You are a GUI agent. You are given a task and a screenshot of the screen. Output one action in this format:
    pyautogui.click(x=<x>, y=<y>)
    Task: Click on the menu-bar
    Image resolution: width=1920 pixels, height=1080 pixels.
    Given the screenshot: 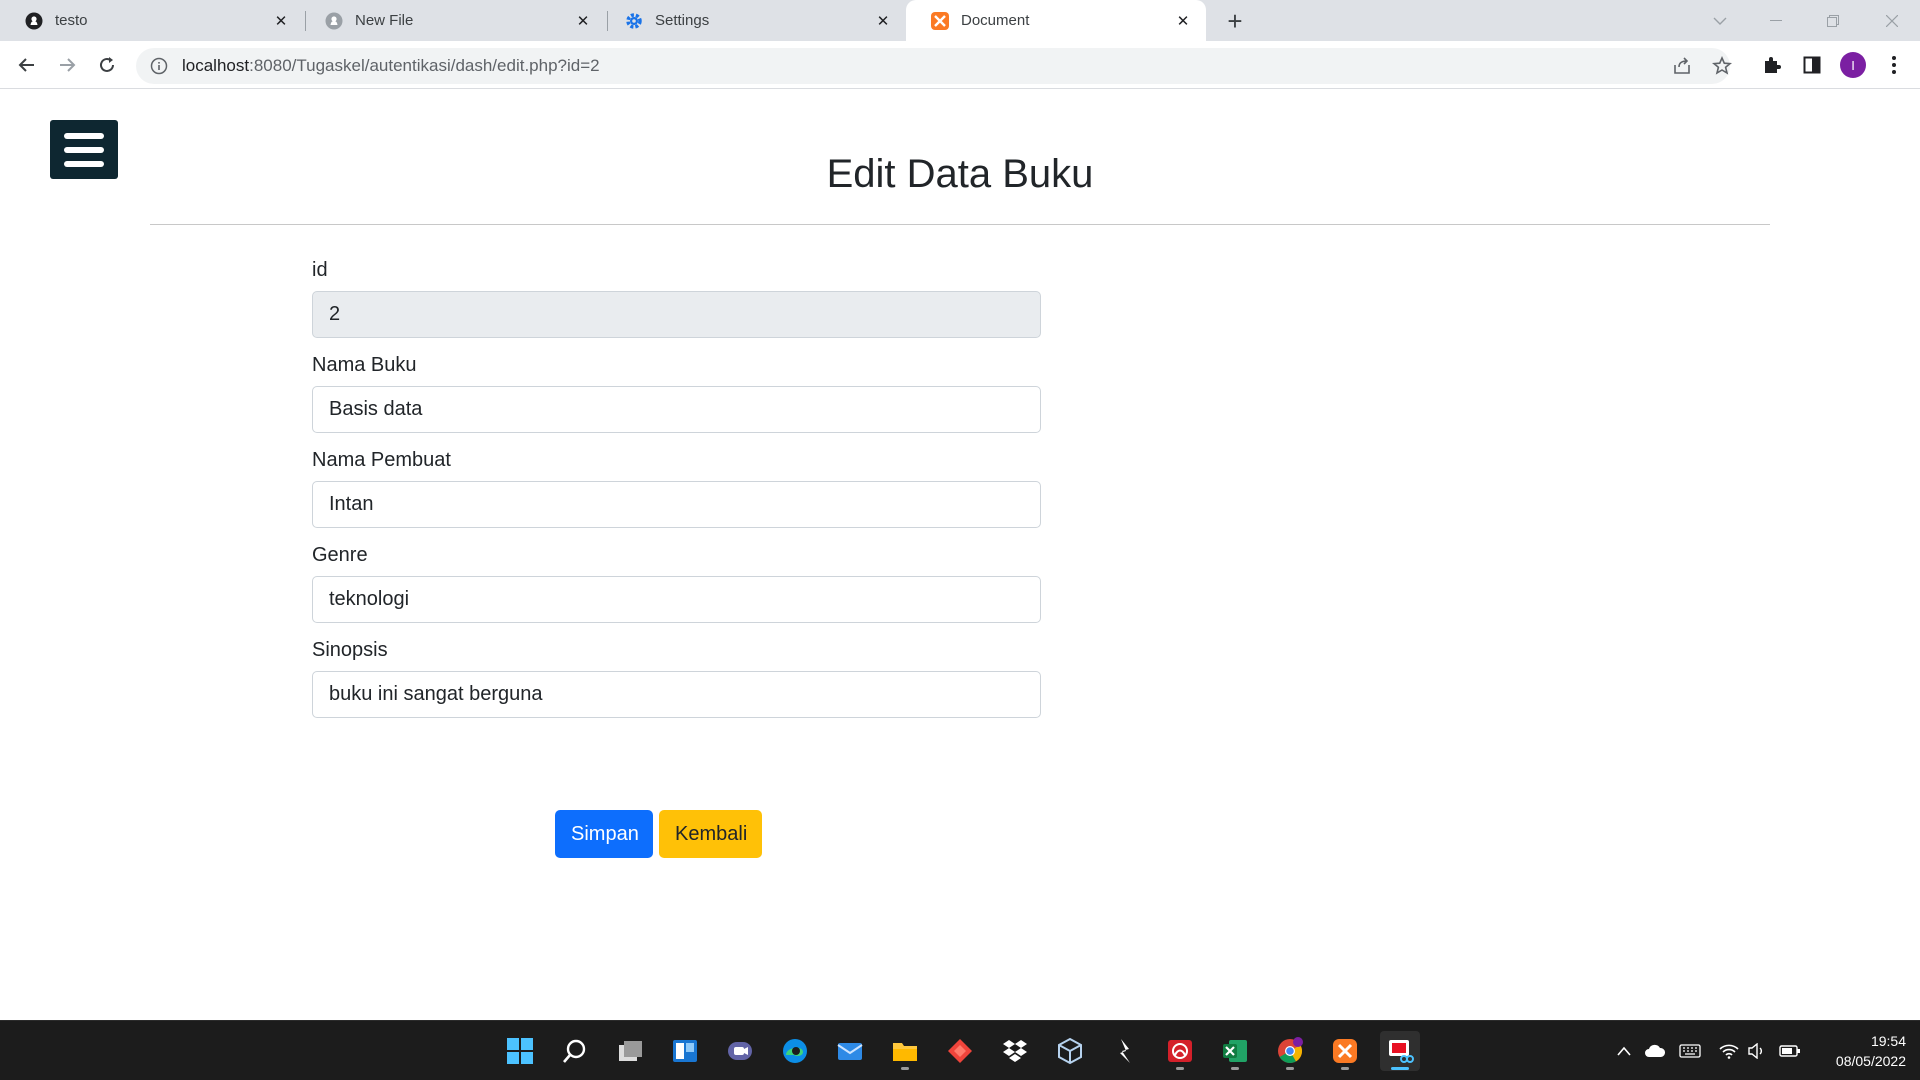 What is the action you would take?
    pyautogui.click(x=84, y=135)
    